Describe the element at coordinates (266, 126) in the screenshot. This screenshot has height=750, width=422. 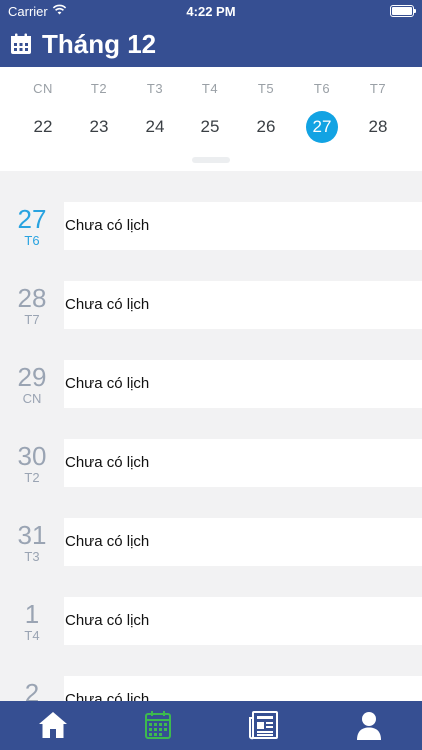
I see `date-number: 26` at that location.